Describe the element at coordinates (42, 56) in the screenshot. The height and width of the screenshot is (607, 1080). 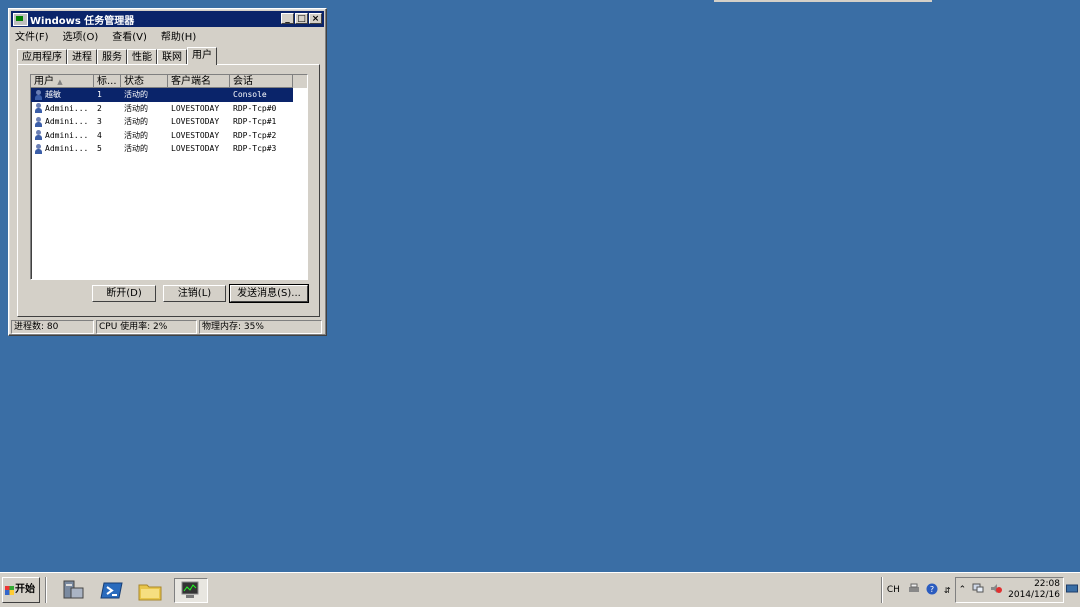
I see `tab-applications: 应用程序` at that location.